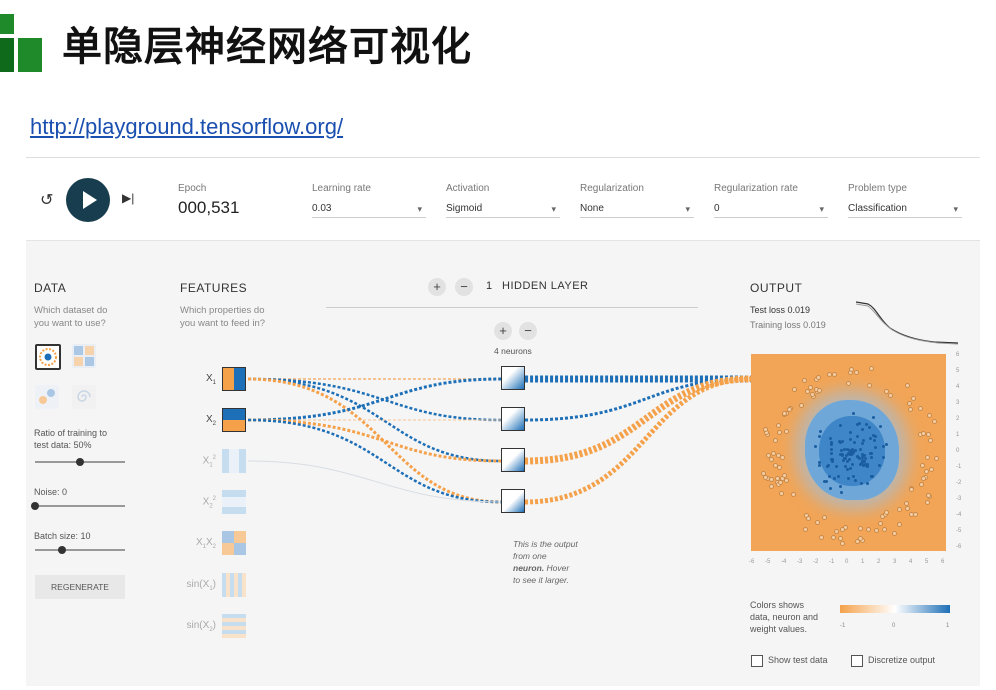 The width and height of the screenshot is (996, 690). Describe the element at coordinates (513, 351) in the screenshot. I see `neurons-count: 4 neurons` at that location.